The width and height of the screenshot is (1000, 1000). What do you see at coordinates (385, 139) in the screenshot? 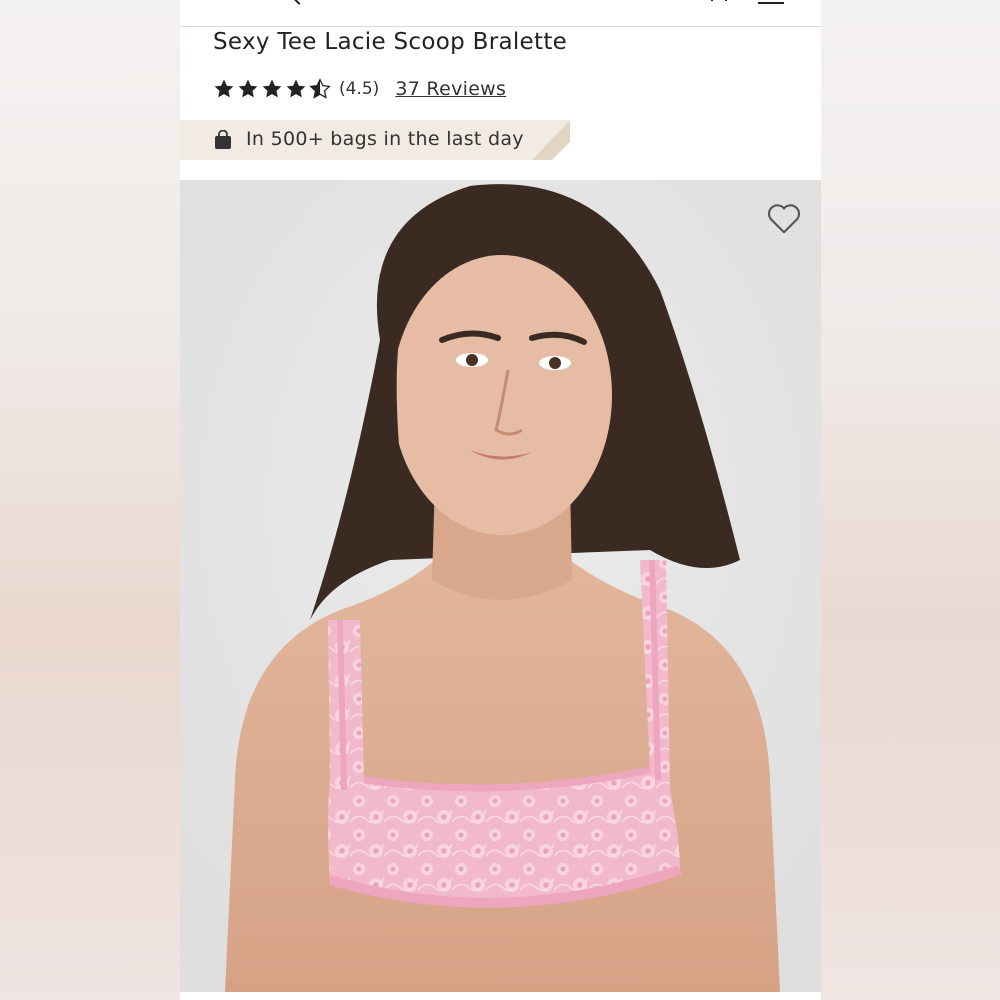
I see `badge-text: In 500+ bags in the last day` at bounding box center [385, 139].